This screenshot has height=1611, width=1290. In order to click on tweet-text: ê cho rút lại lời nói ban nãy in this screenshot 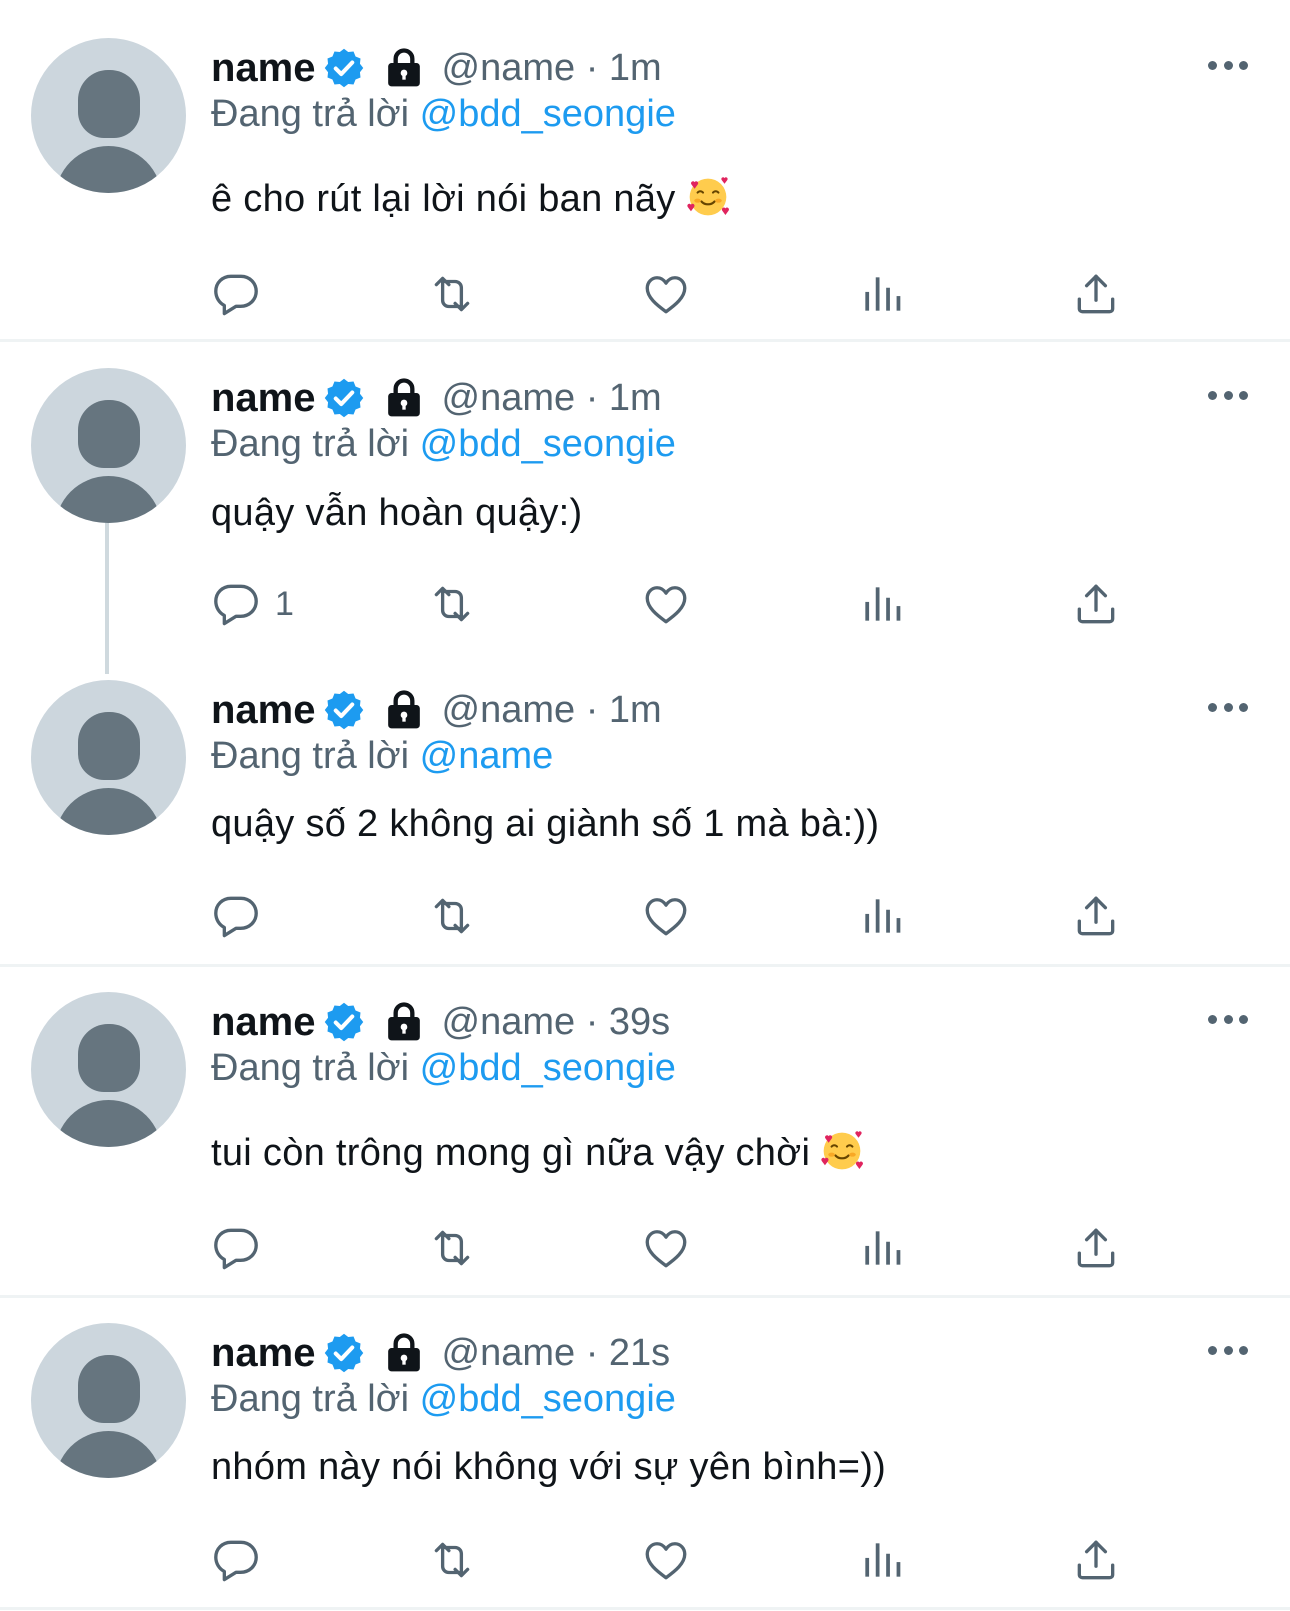, I will do `click(470, 198)`.